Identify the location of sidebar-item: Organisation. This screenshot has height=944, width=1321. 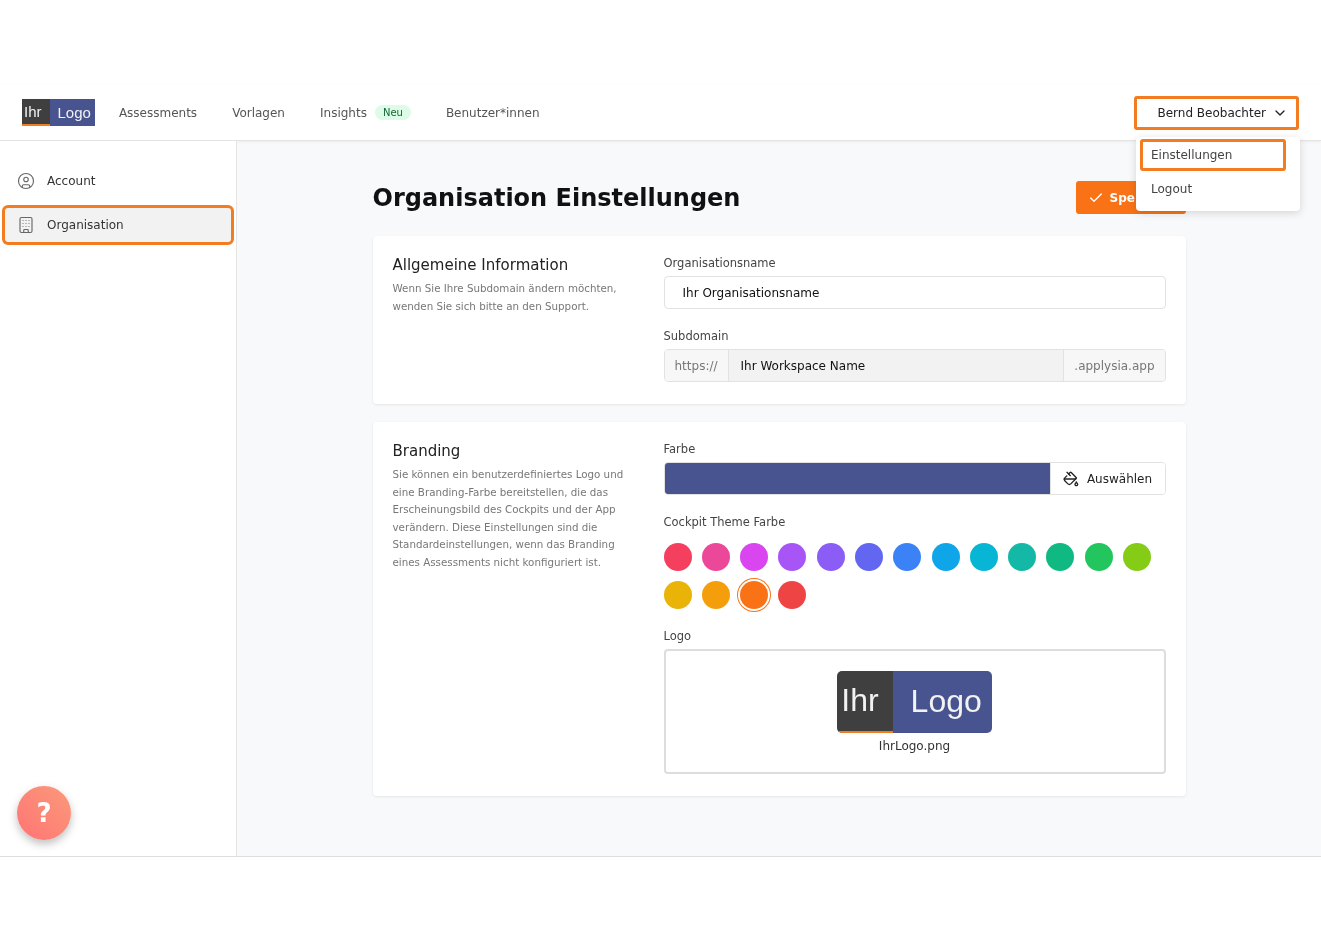
(118, 225).